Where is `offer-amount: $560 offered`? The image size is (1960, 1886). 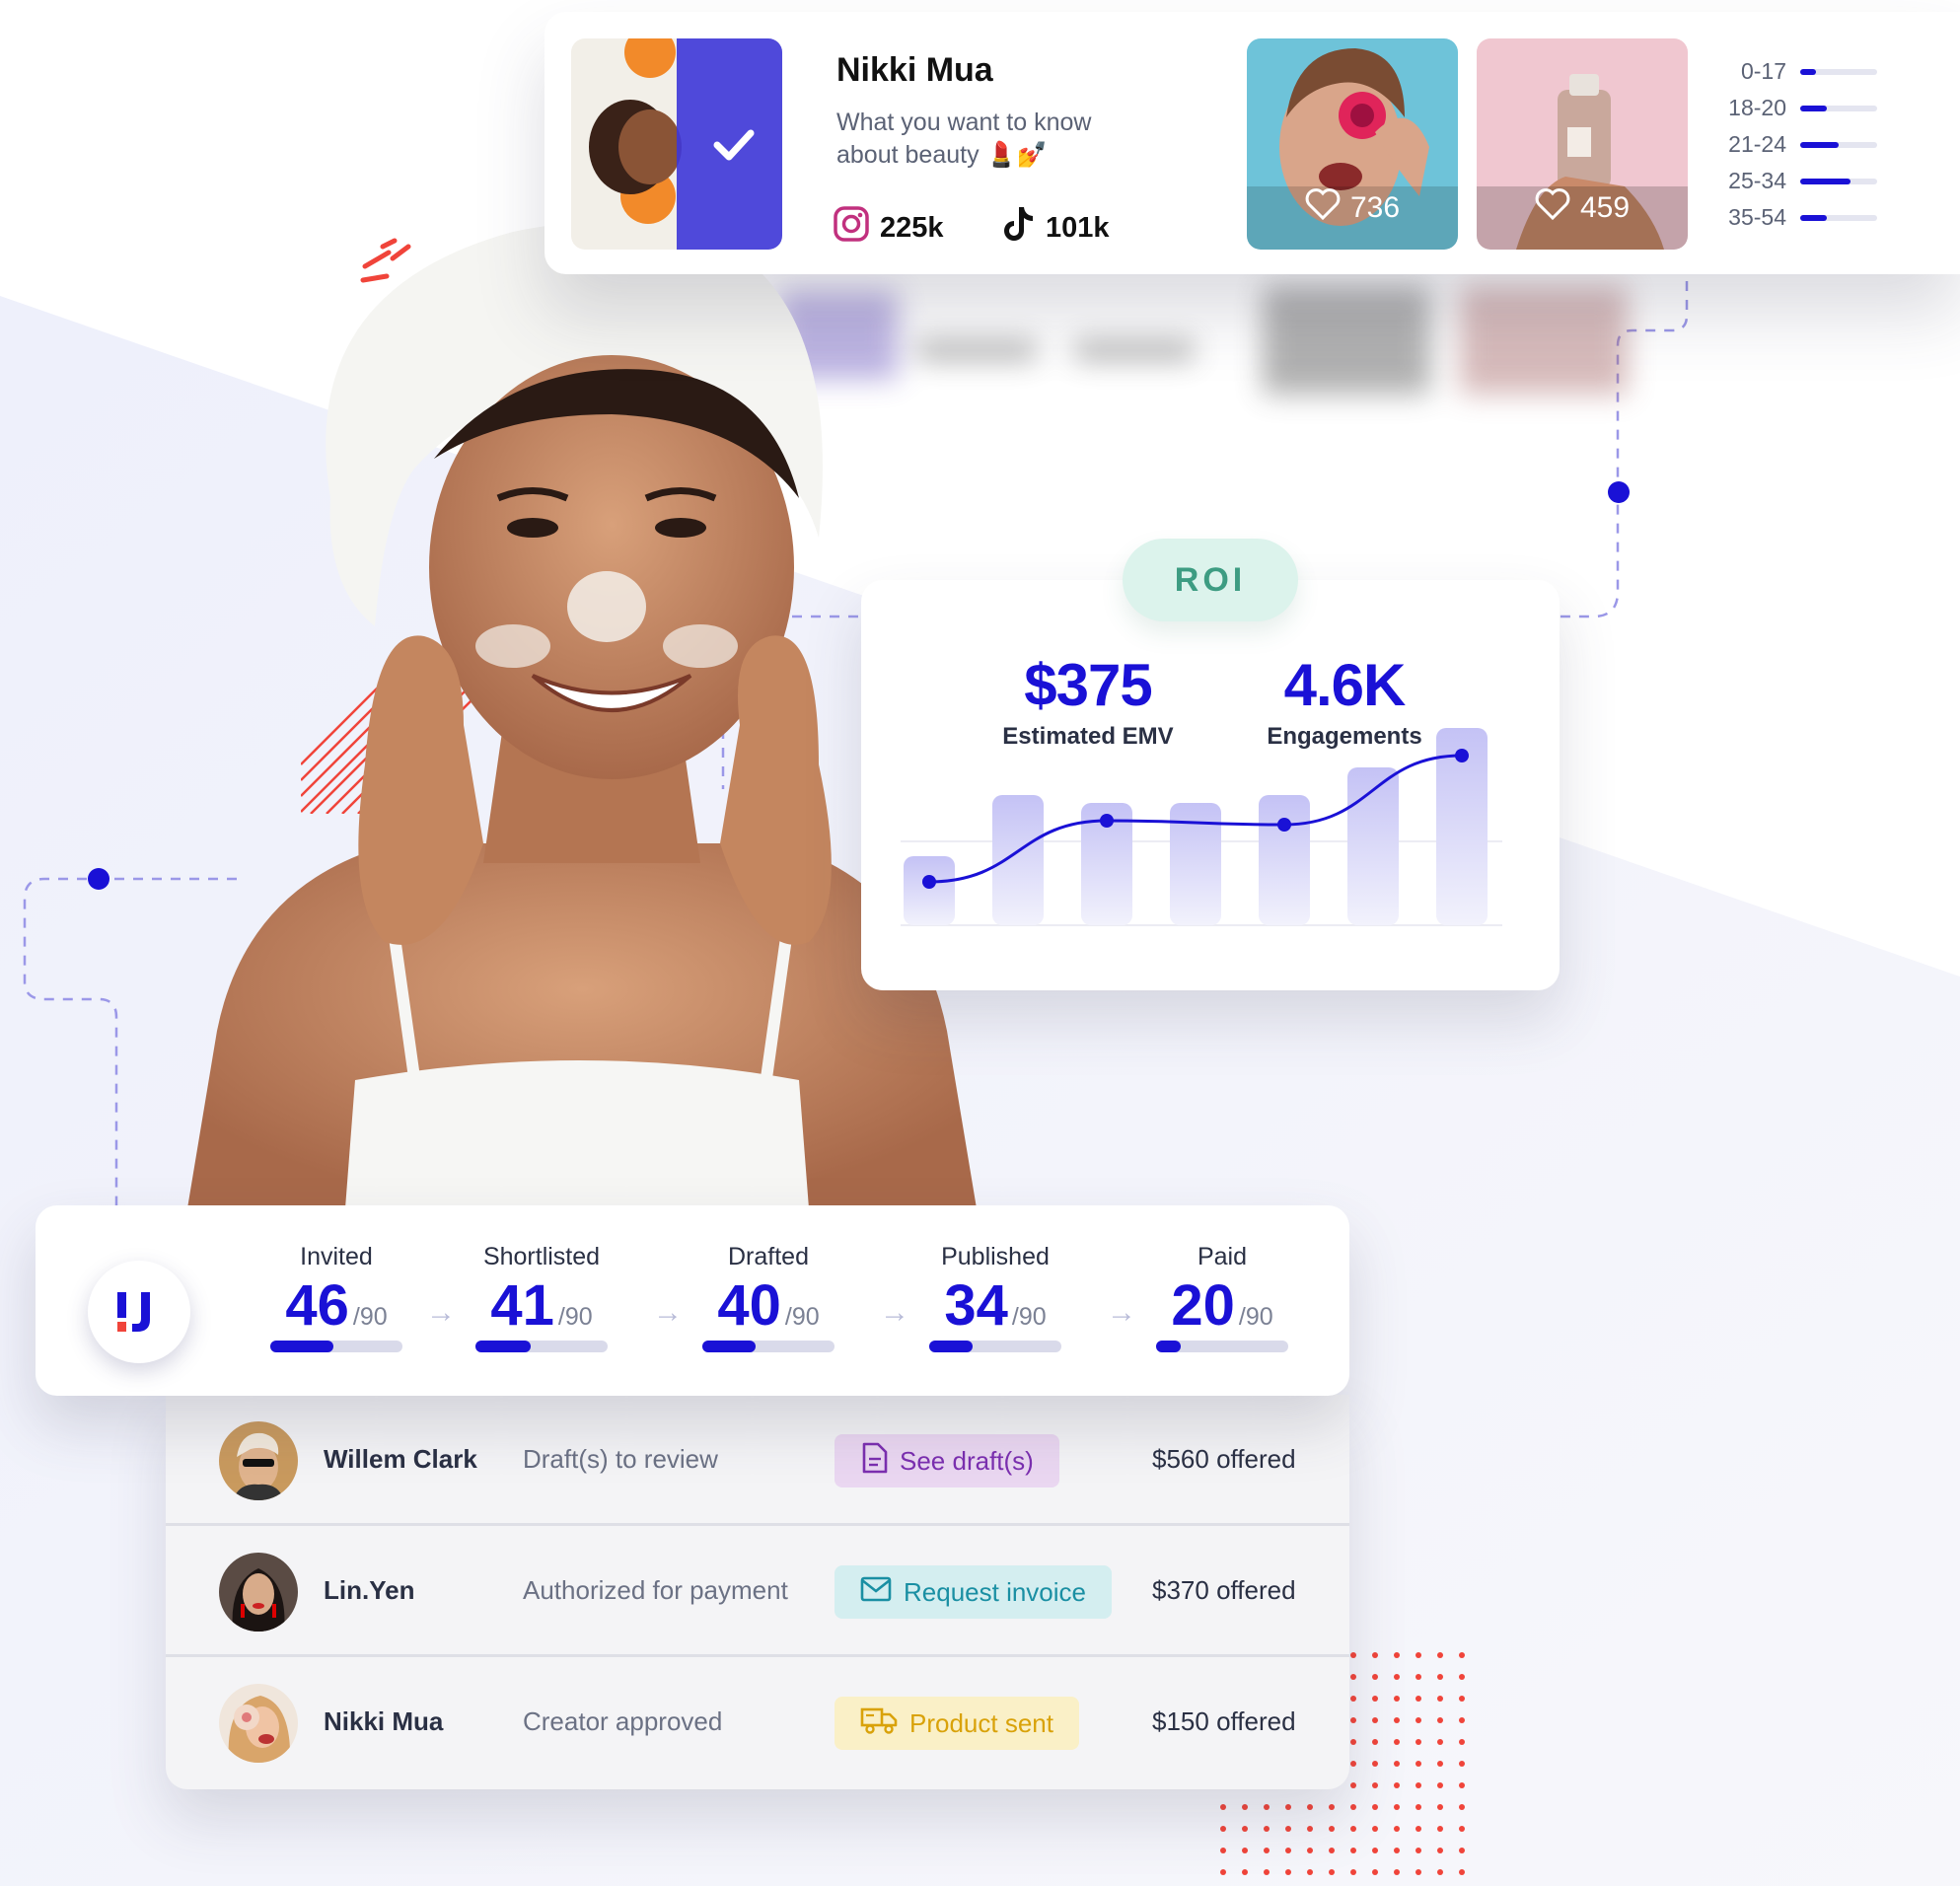 offer-amount: $560 offered is located at coordinates (1224, 1459).